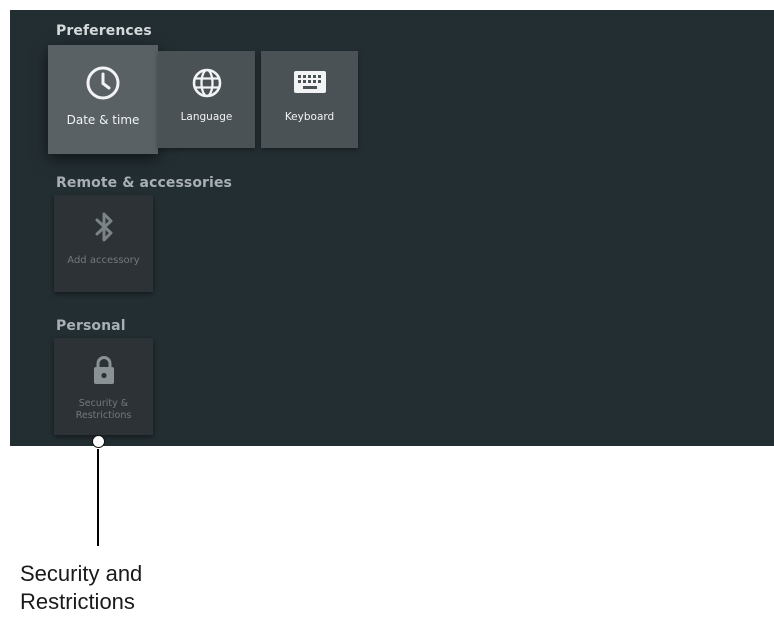 This screenshot has height=620, width=774. Describe the element at coordinates (144, 183) in the screenshot. I see `section-title-remote-accessories: Remote & accessories` at that location.